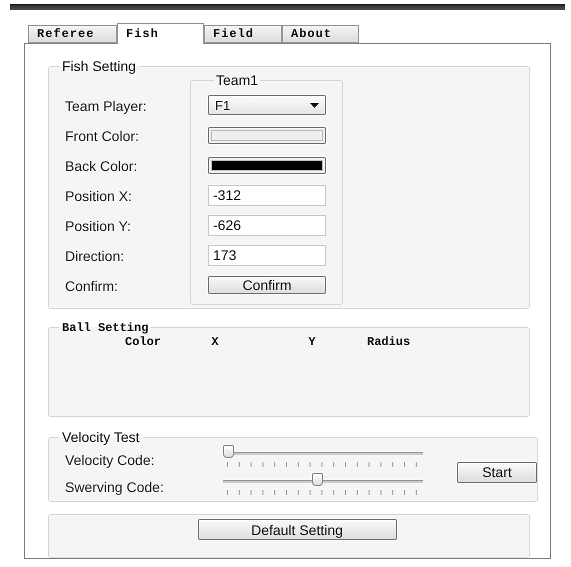  What do you see at coordinates (110, 460) in the screenshot?
I see `slider-label: Velocity Code:` at bounding box center [110, 460].